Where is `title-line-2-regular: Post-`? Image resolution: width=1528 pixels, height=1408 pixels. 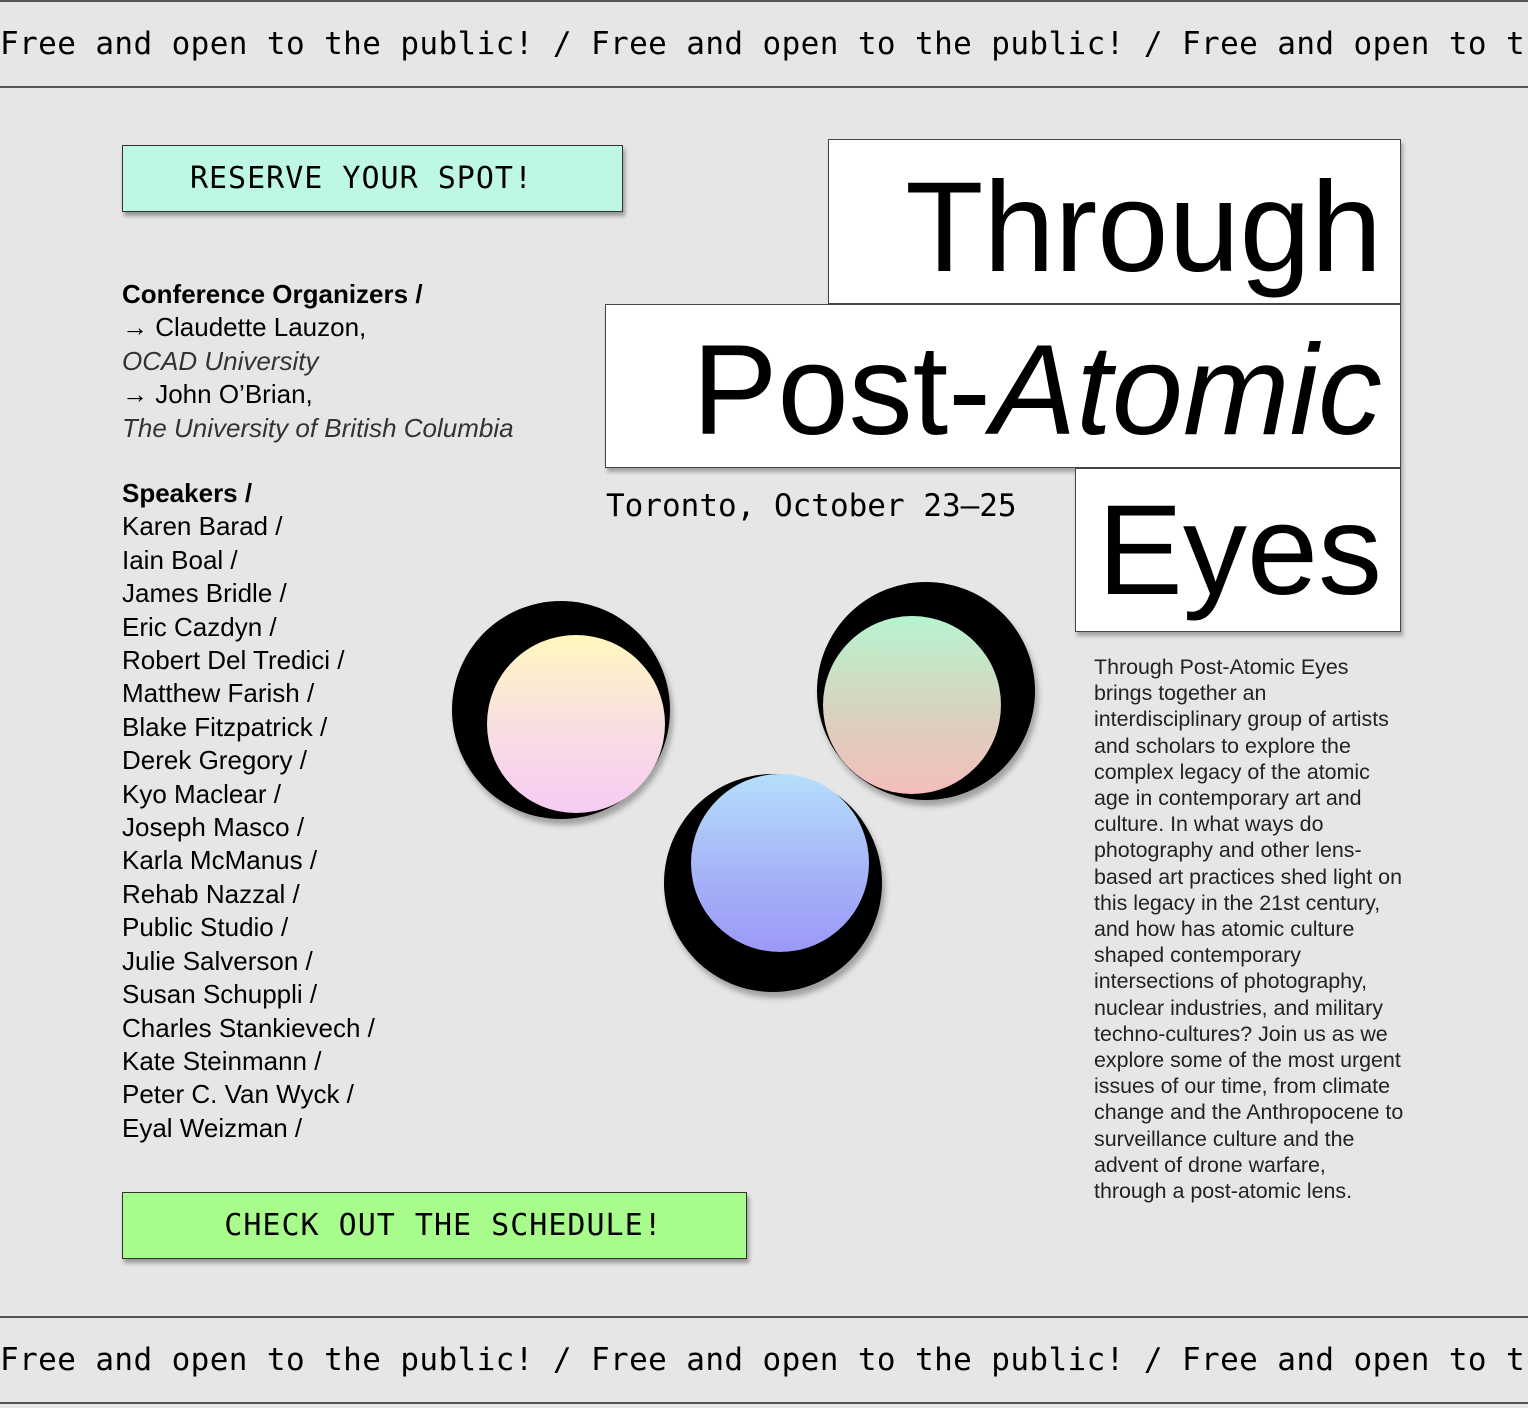
title-line-2-regular: Post- is located at coordinates (841, 390).